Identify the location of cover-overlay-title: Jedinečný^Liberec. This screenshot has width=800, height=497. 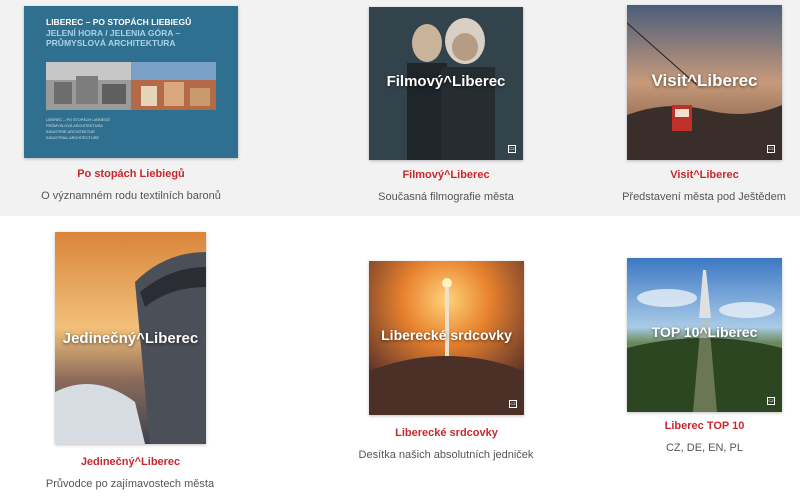
(130, 338).